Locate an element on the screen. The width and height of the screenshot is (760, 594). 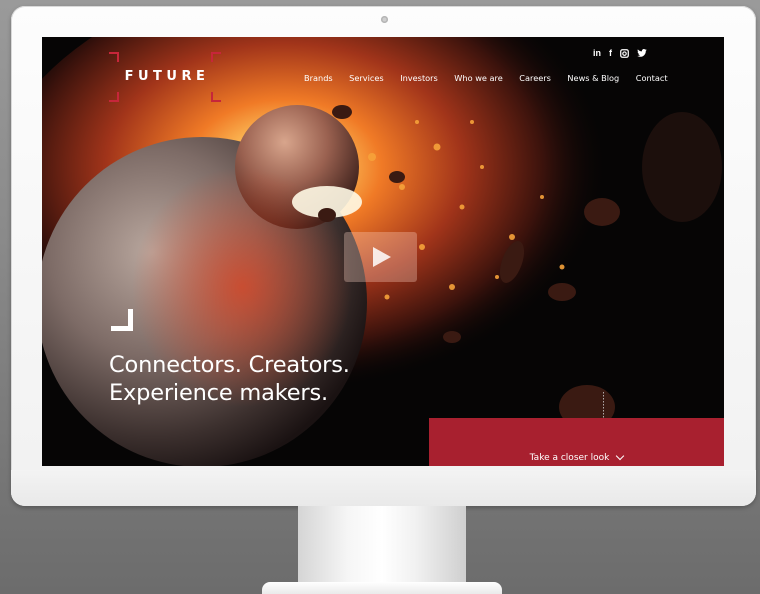
webcam is located at coordinates (384, 19).